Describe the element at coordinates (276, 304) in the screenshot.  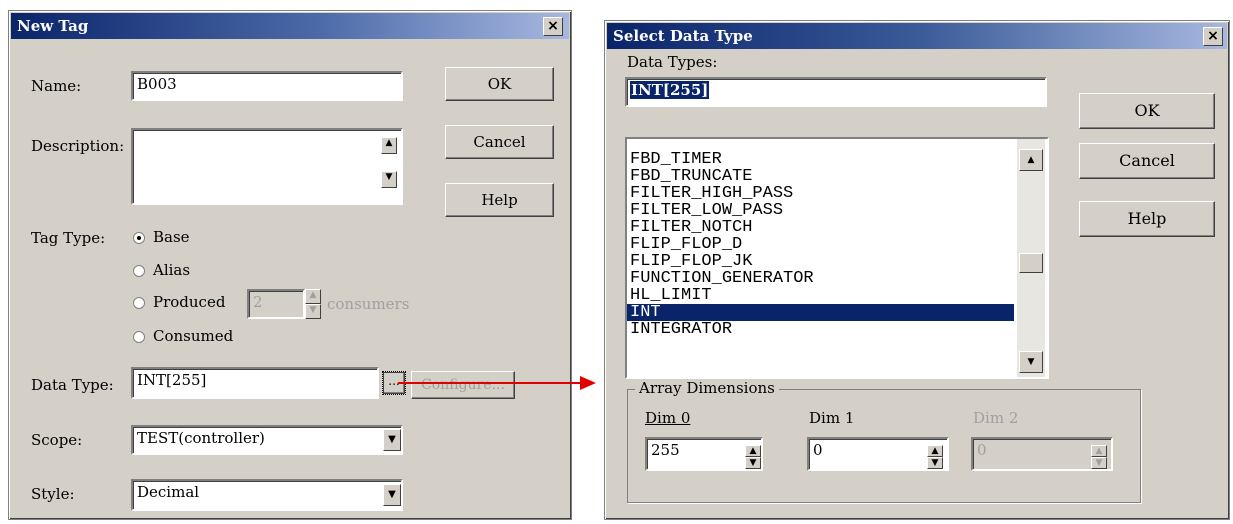
I see `consumers-field: 2` at that location.